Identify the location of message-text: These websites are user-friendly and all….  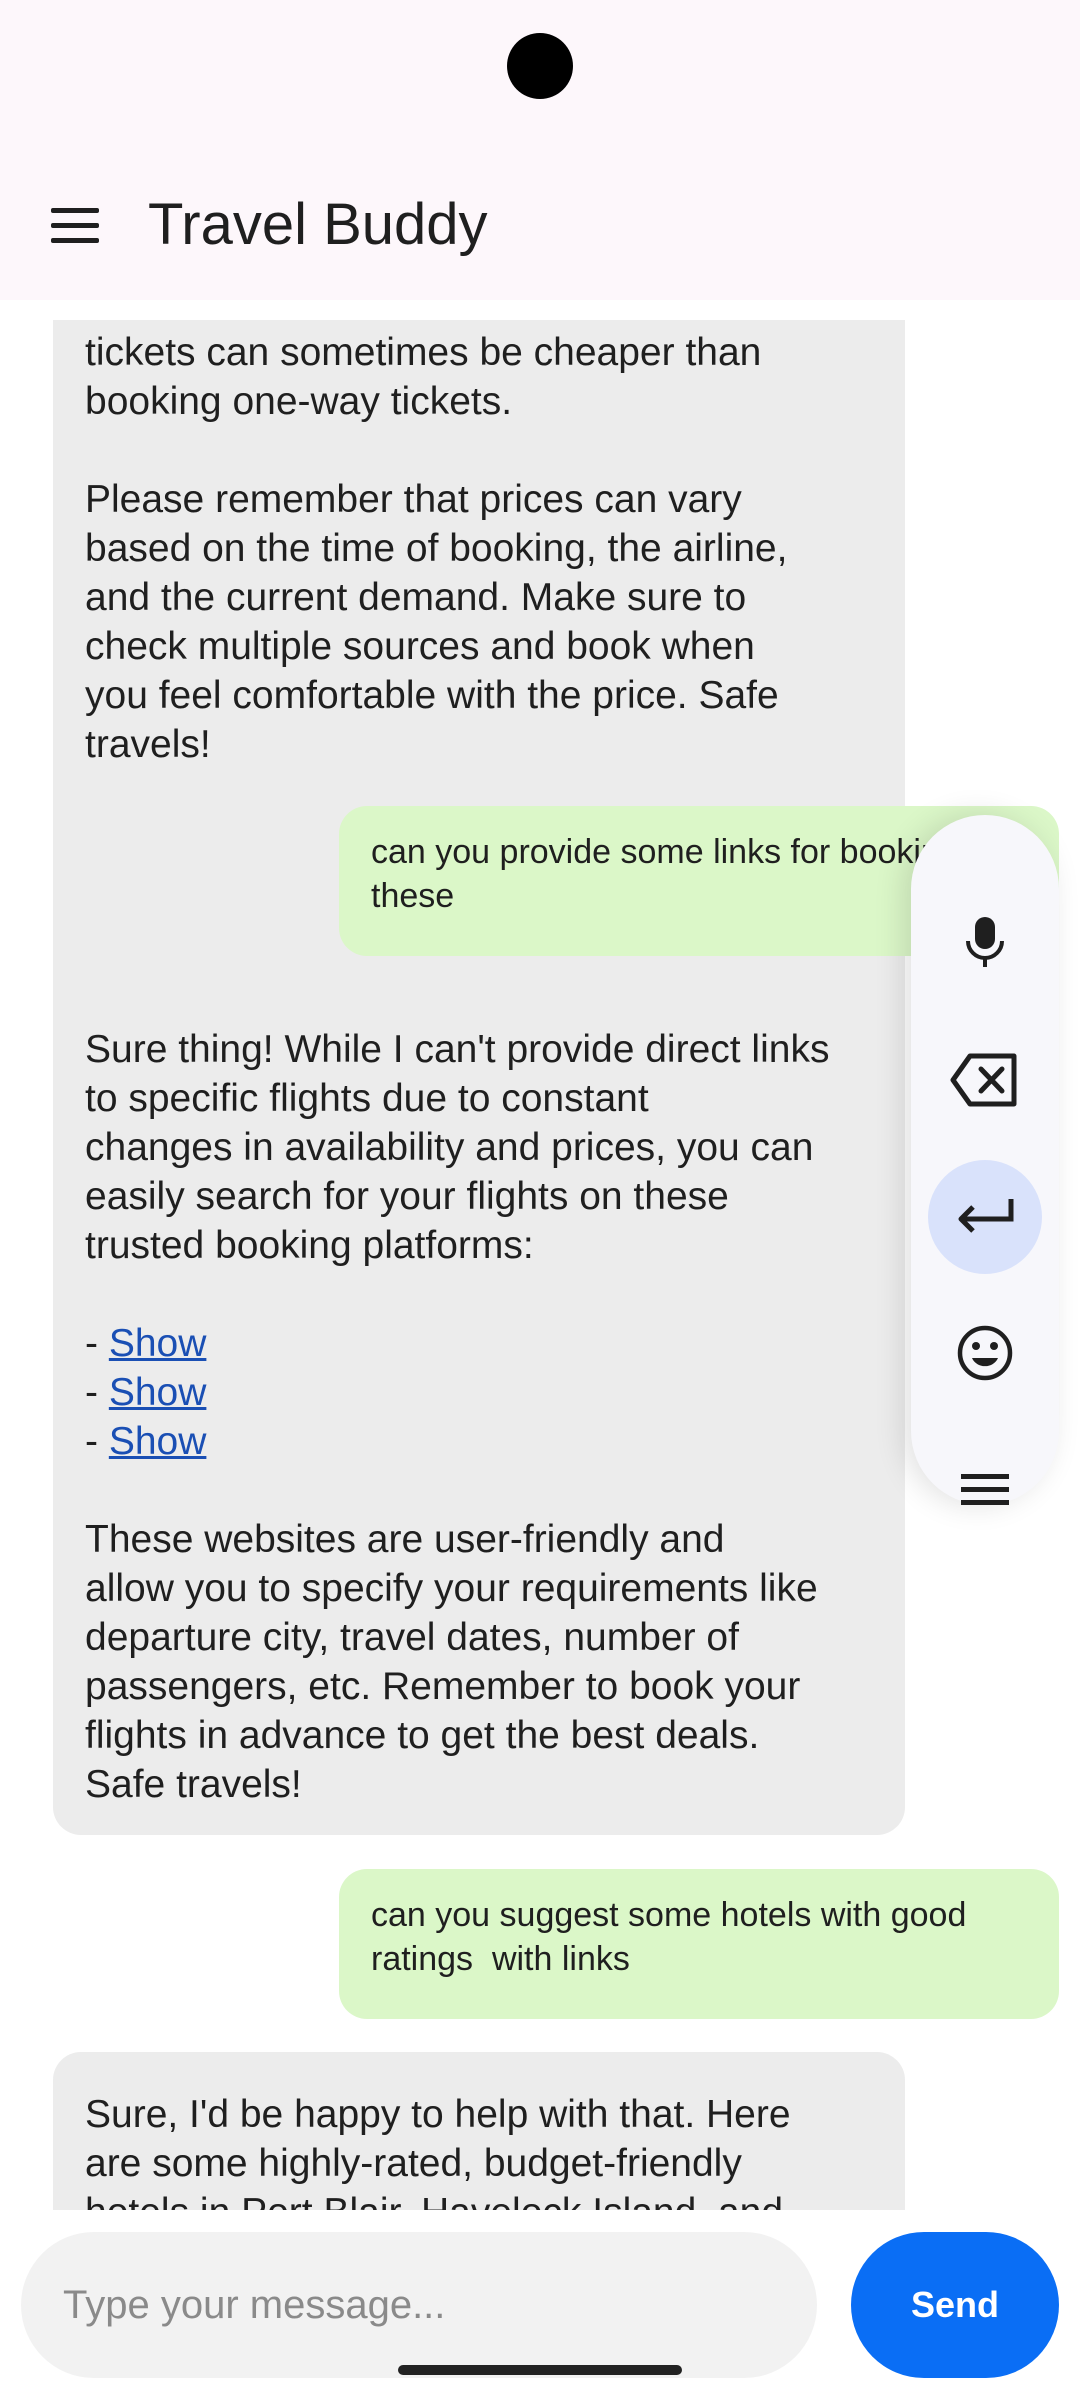
(451, 1662).